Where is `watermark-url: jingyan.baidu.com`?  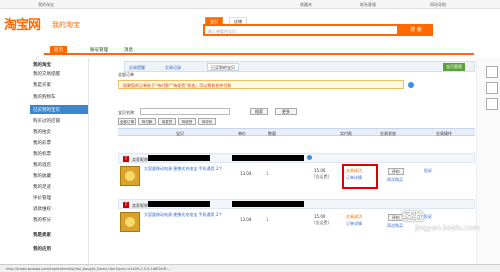 watermark-url: jingyan.baidu.com is located at coordinates (447, 228).